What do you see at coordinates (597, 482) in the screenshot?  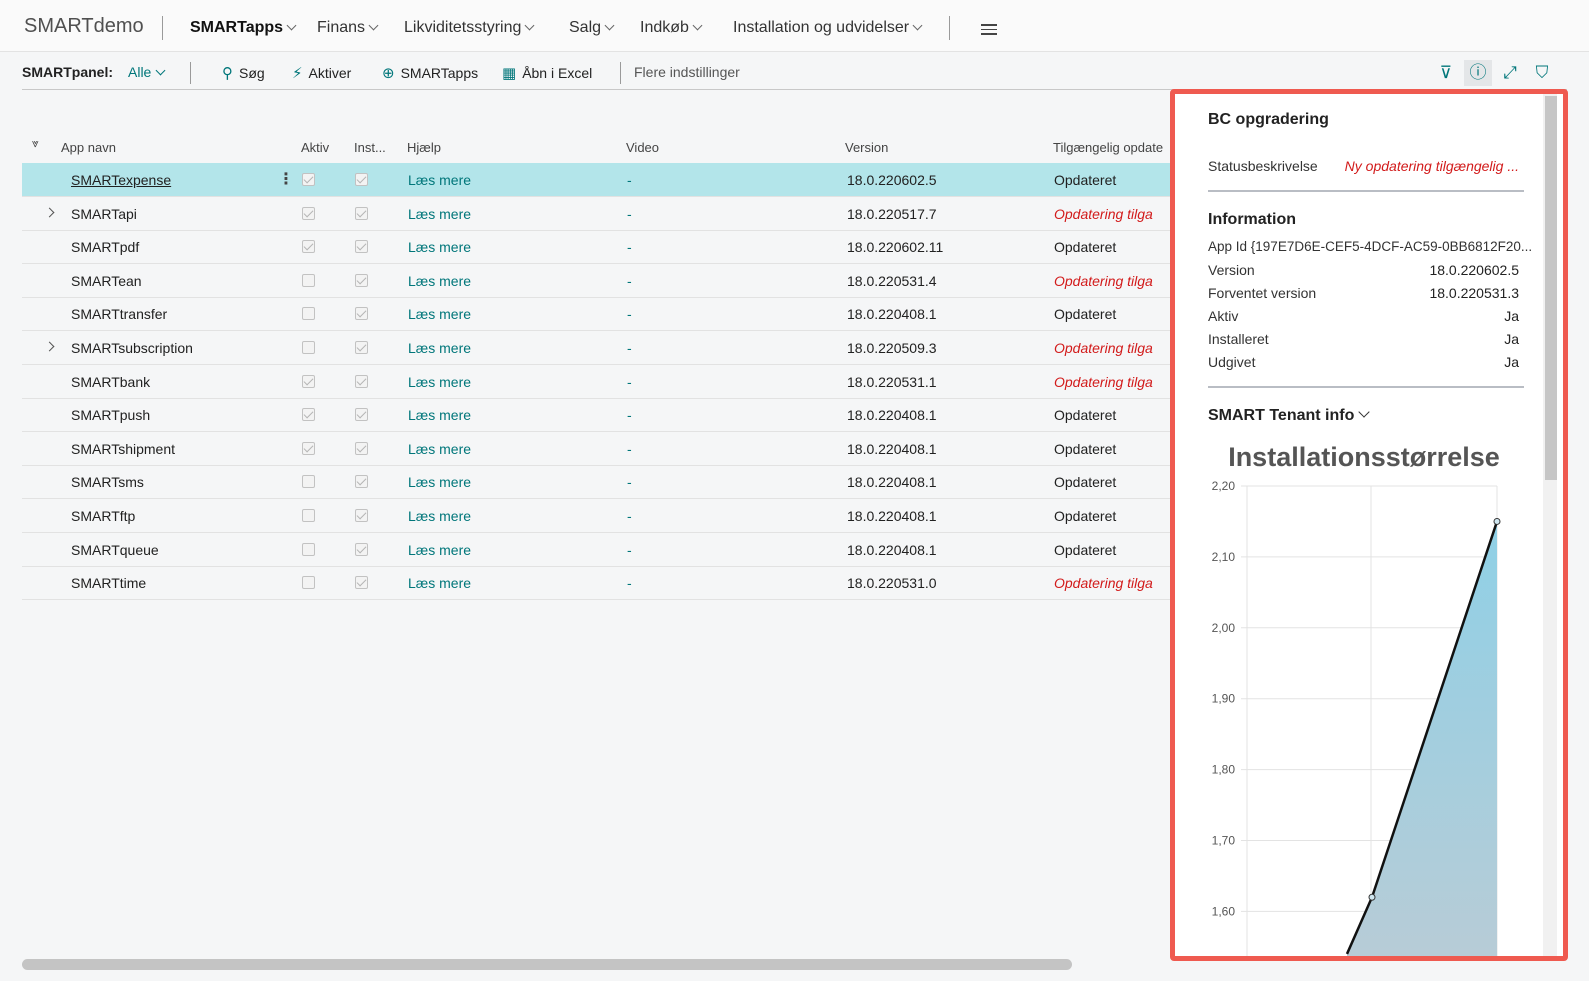 I see `table-row: SMARTsms Læs mere - 18.0.220408.1 Opdateret` at bounding box center [597, 482].